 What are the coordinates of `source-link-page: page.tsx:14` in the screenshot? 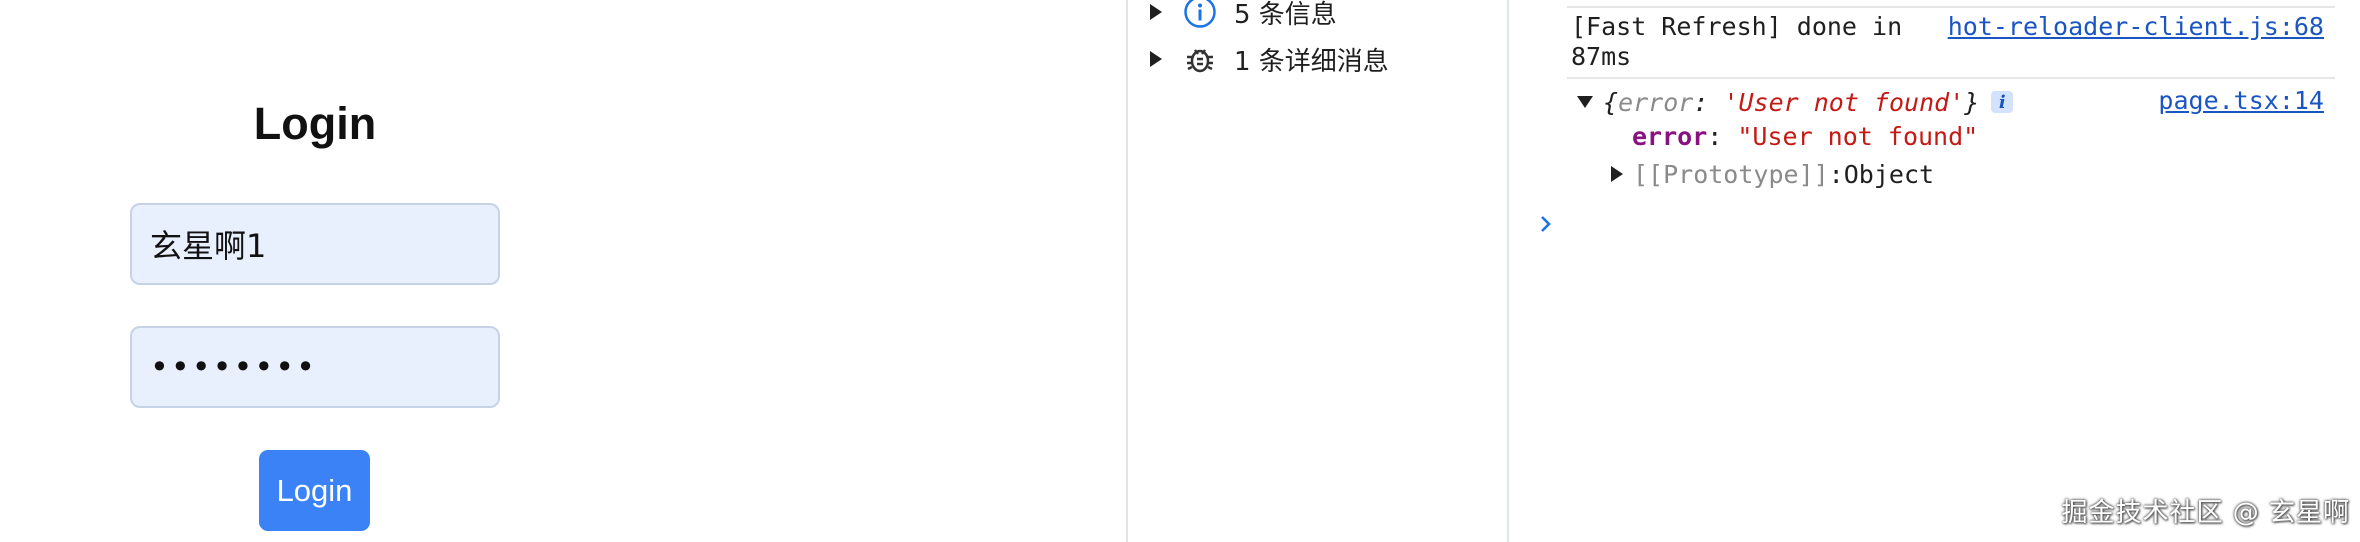 It's located at (2241, 101).